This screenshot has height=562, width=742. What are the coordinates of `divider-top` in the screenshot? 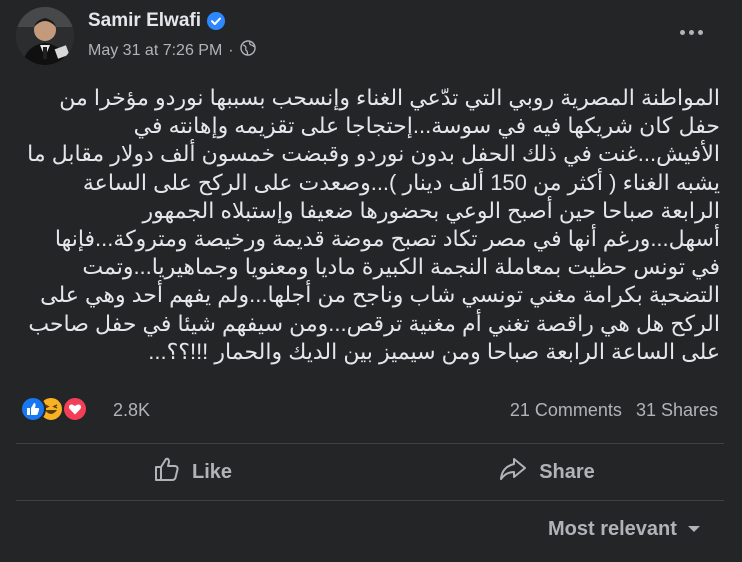 It's located at (370, 443).